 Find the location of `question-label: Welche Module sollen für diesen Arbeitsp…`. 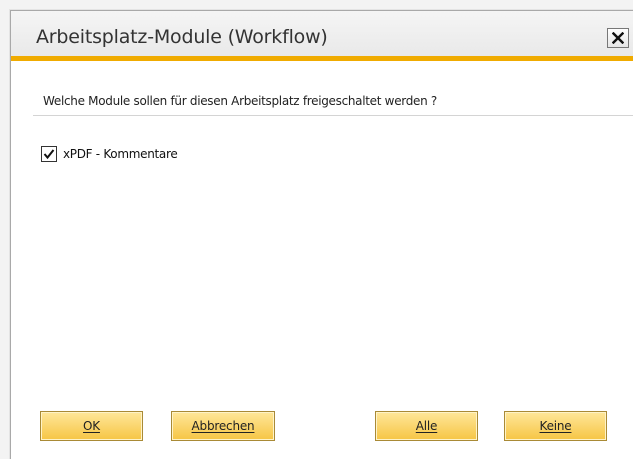

question-label: Welche Module sollen für diesen Arbeitsp… is located at coordinates (240, 101).